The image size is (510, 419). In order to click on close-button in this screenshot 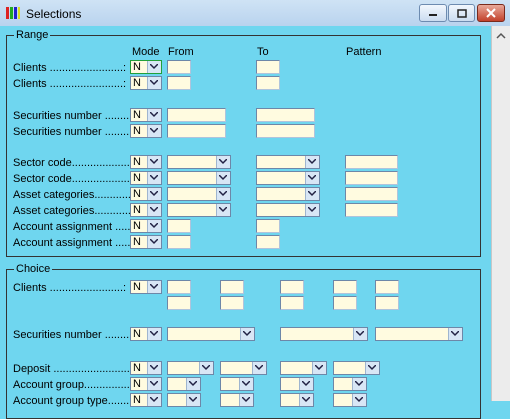, I will do `click(491, 13)`.